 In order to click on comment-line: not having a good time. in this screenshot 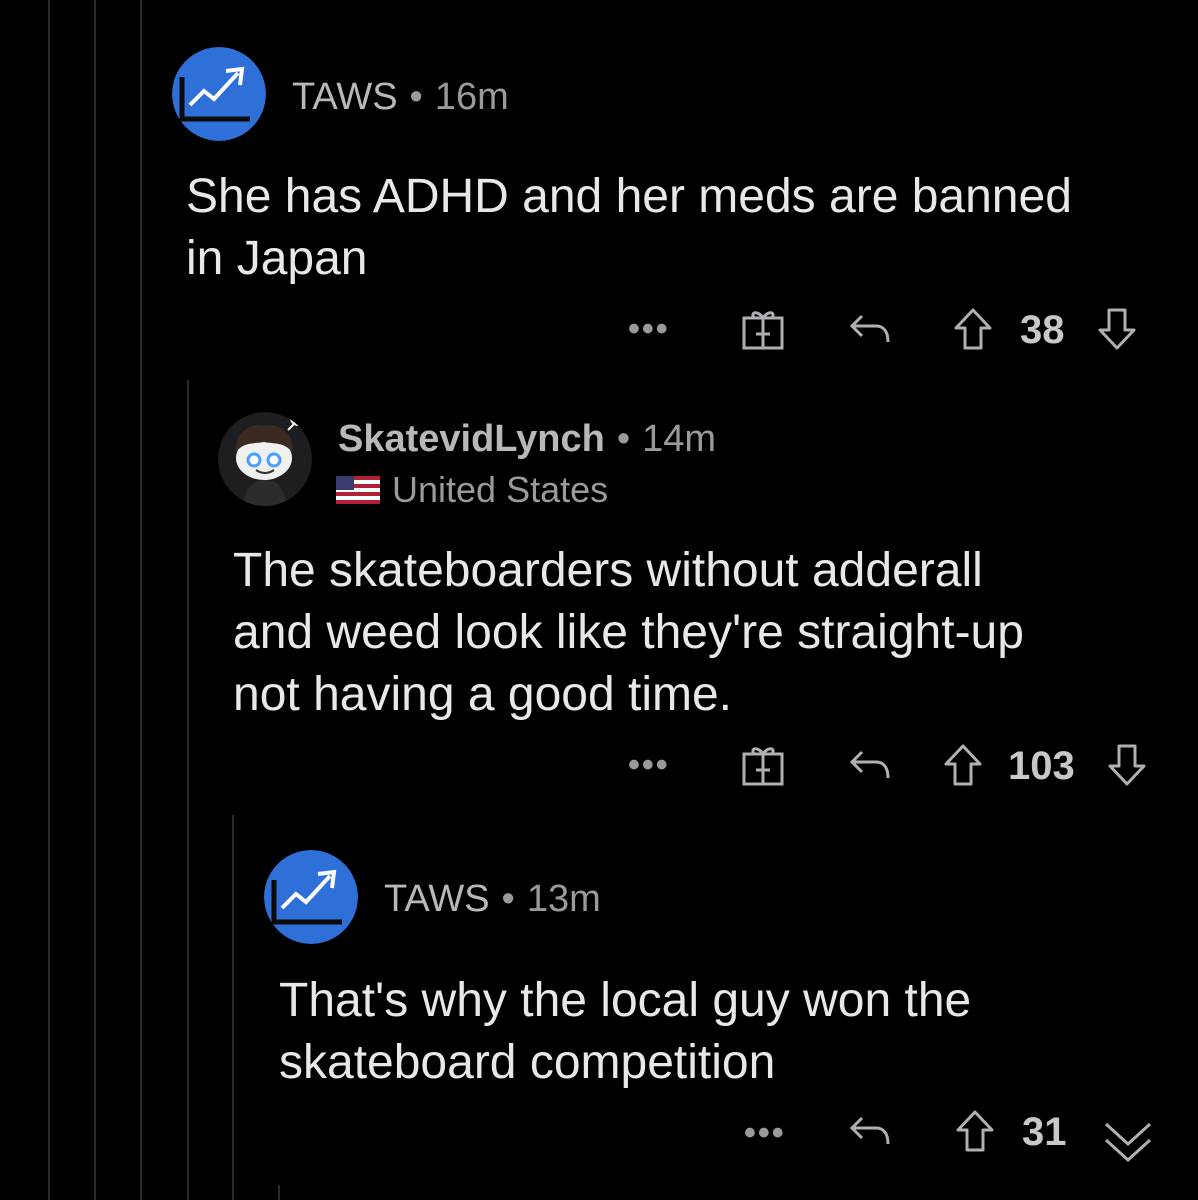, I will do `click(483, 694)`.